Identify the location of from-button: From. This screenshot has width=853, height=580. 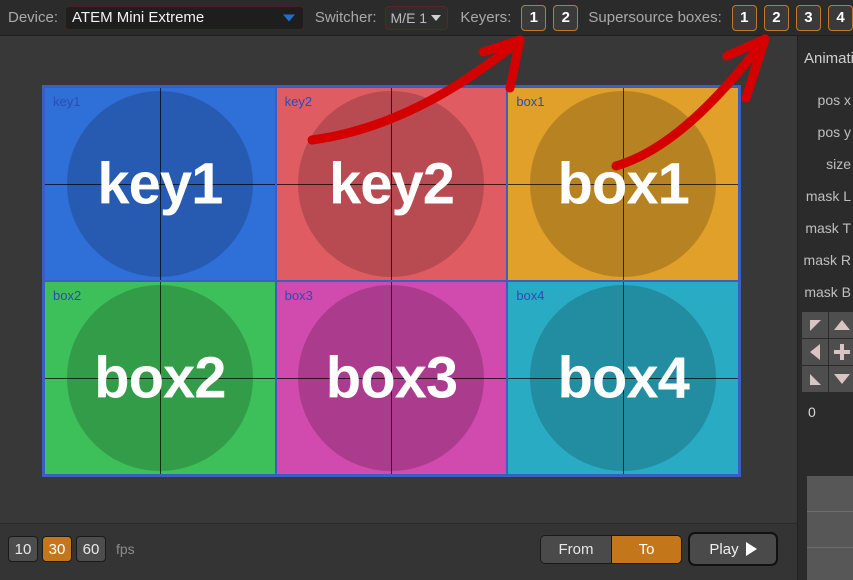
(576, 549).